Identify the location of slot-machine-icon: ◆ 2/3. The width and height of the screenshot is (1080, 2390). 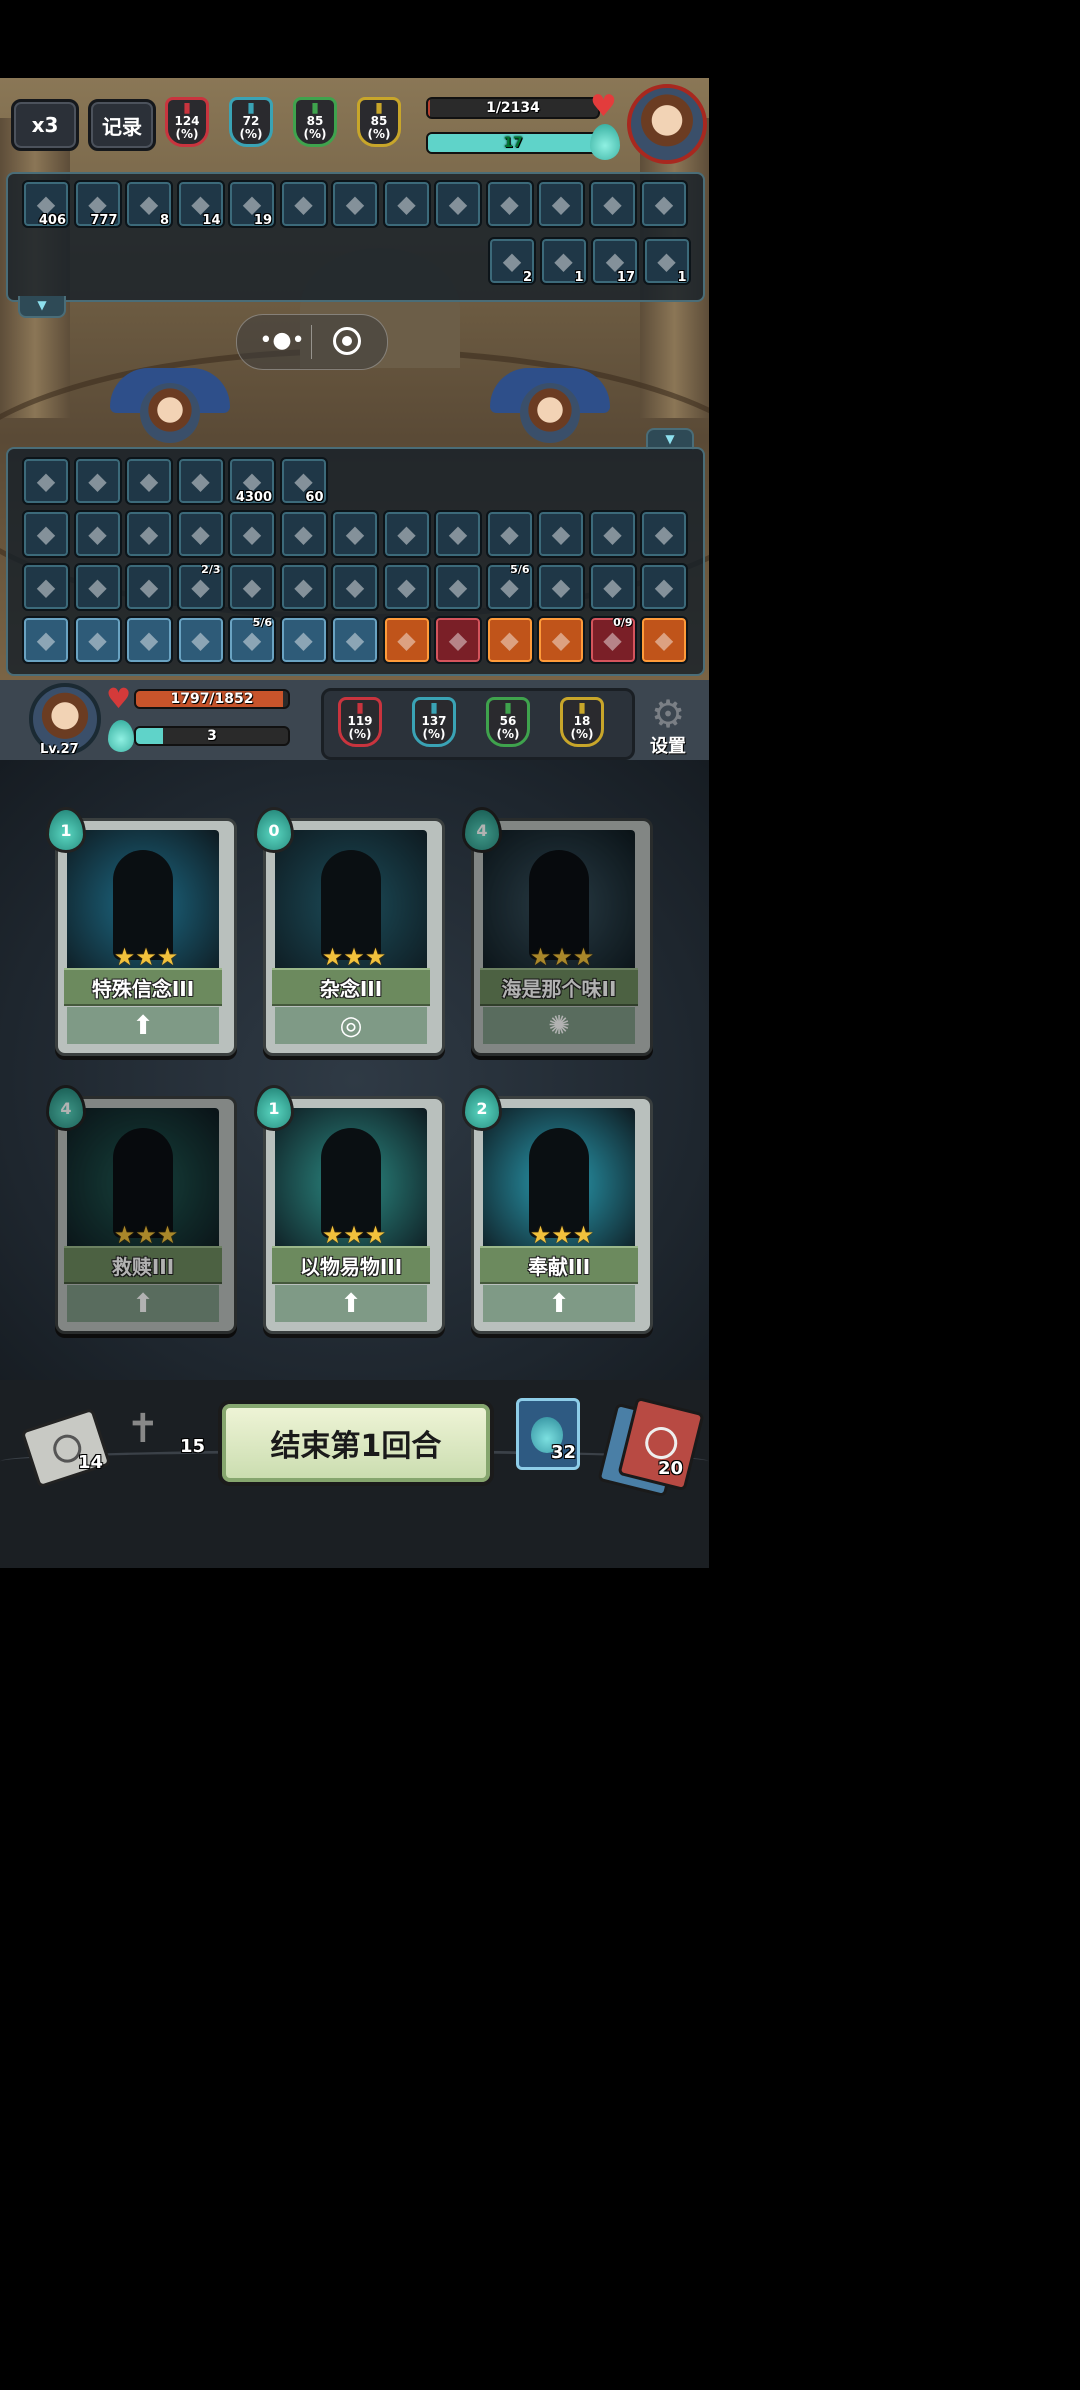
(200, 587).